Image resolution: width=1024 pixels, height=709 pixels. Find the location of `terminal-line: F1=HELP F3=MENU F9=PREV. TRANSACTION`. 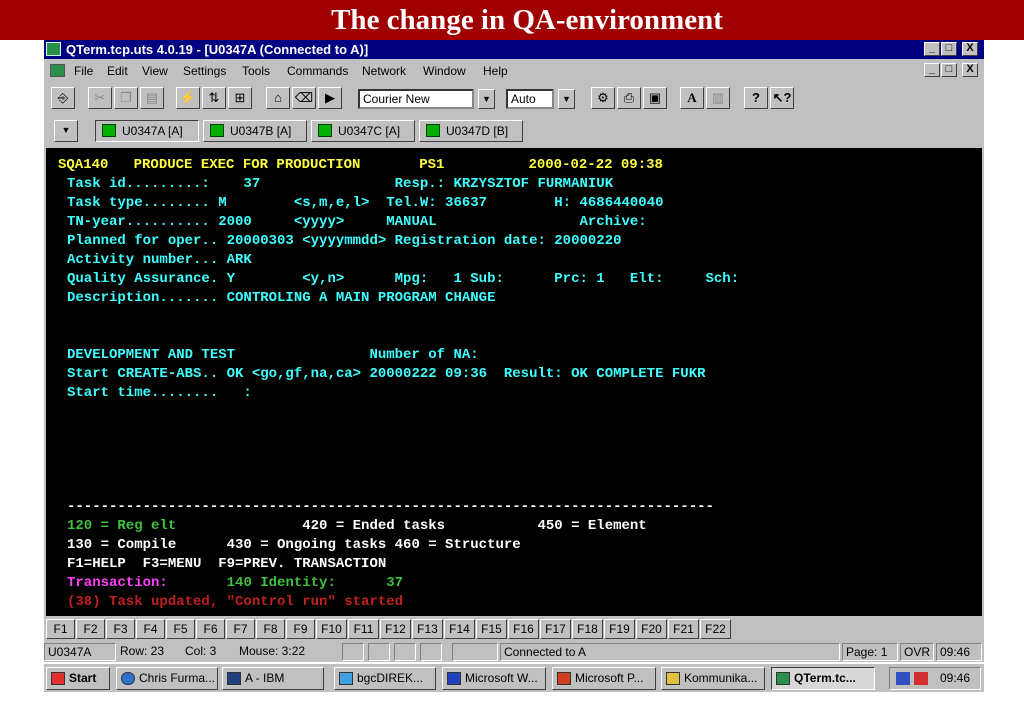

terminal-line: F1=HELP F3=MENU F9=PREV. TRANSACTION is located at coordinates (227, 564).